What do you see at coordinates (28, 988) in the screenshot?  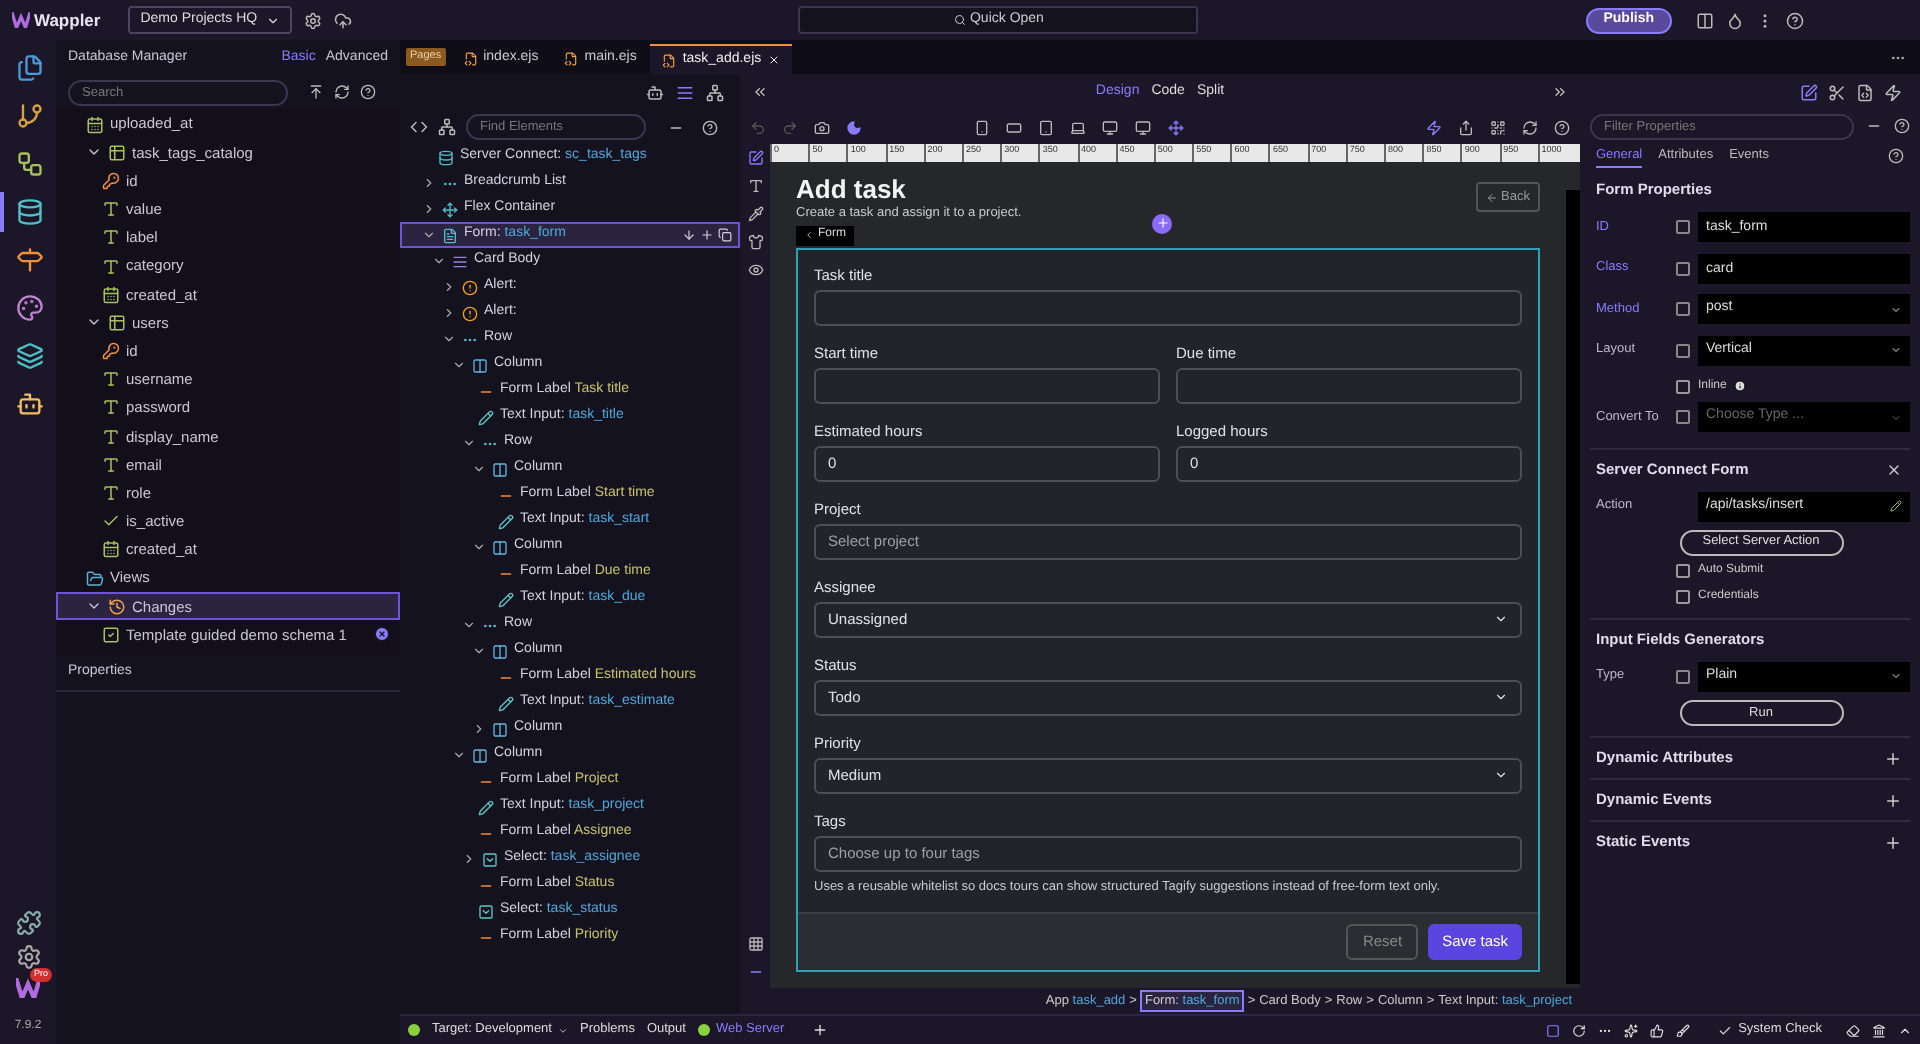 I see `logo-icon` at bounding box center [28, 988].